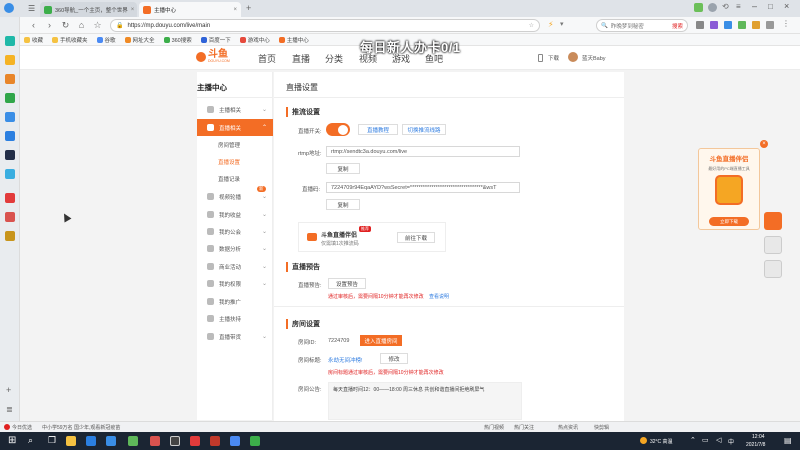 The height and width of the screenshot is (450, 800). I want to click on sidebar-item-data-analysis: 数据分析 ⌄, so click(235, 248).